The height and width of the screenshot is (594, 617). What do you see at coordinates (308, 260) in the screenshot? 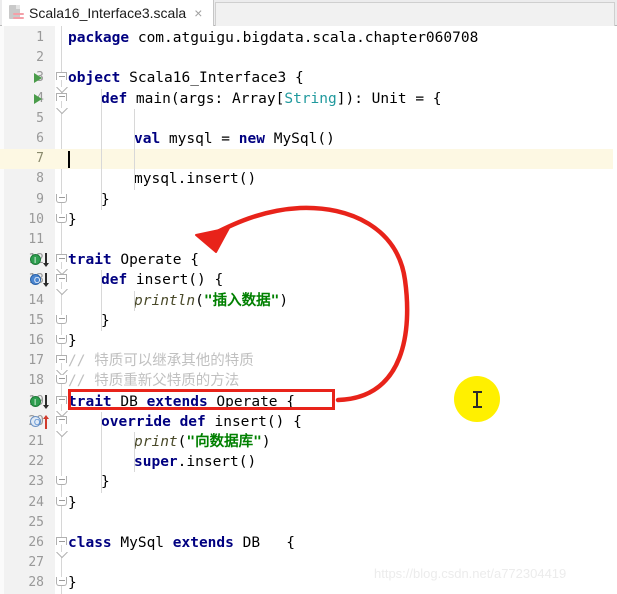
I see `code-line-12: 12trait Operate {` at bounding box center [308, 260].